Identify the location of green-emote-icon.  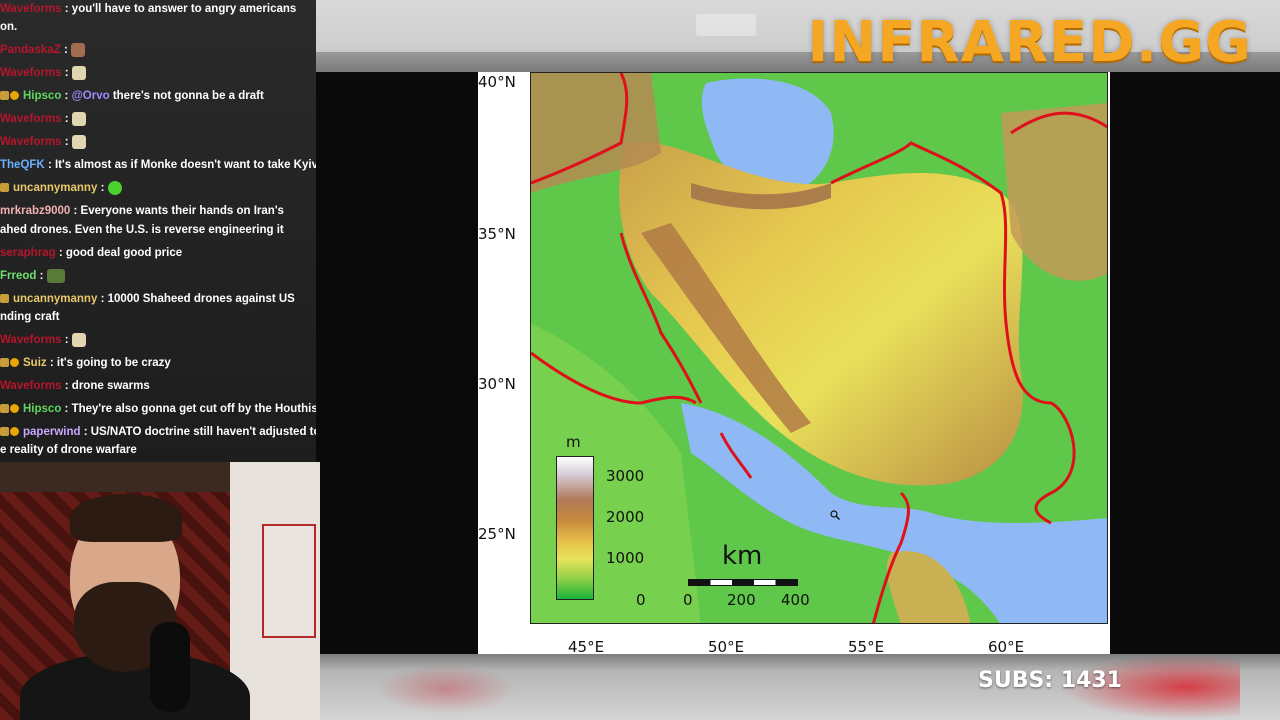
(114, 187).